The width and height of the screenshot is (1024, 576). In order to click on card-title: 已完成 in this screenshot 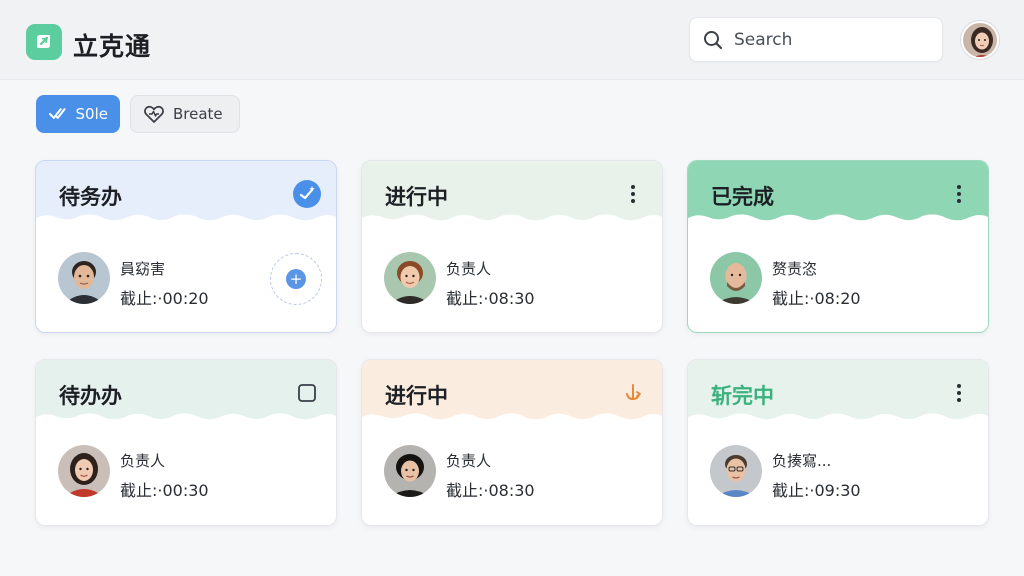, I will do `click(742, 197)`.